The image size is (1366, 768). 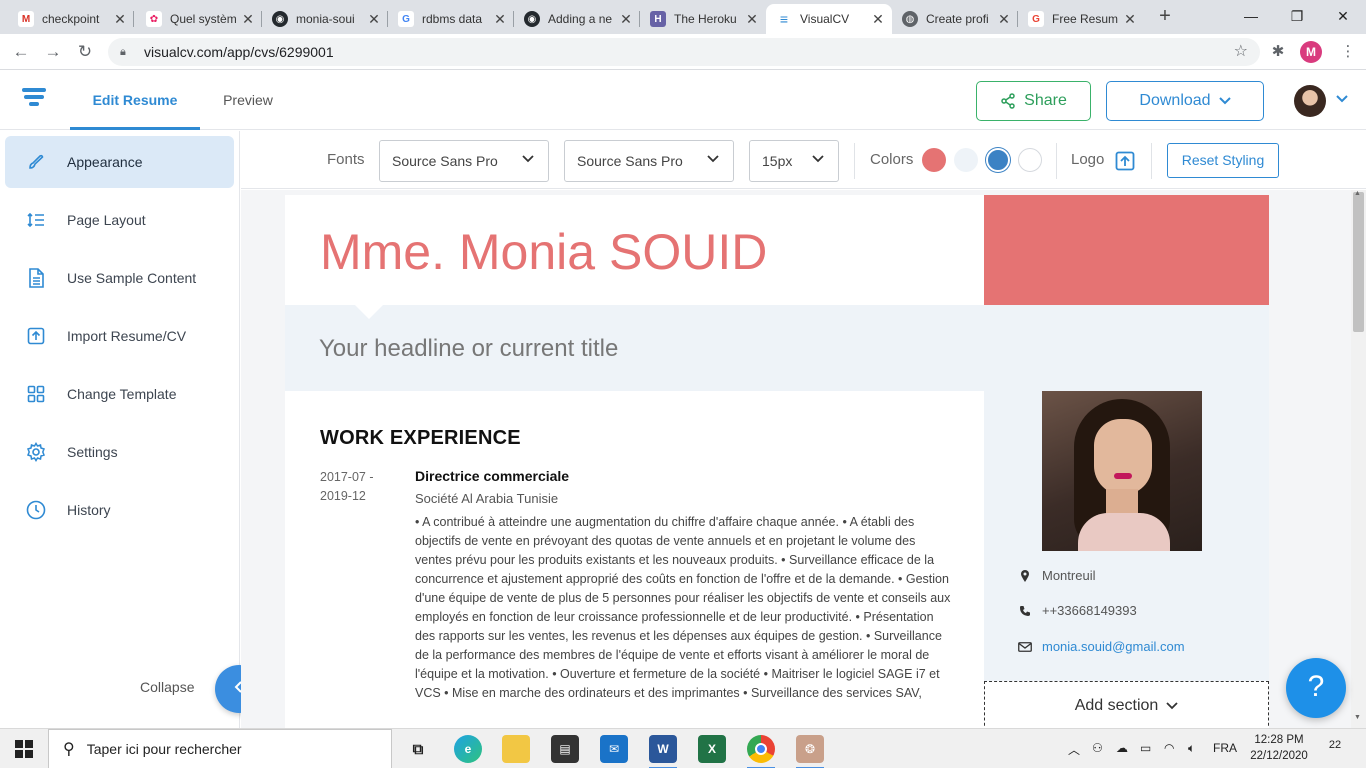 I want to click on tray-onedrive-icon: ☁, so click(x=1122, y=748).